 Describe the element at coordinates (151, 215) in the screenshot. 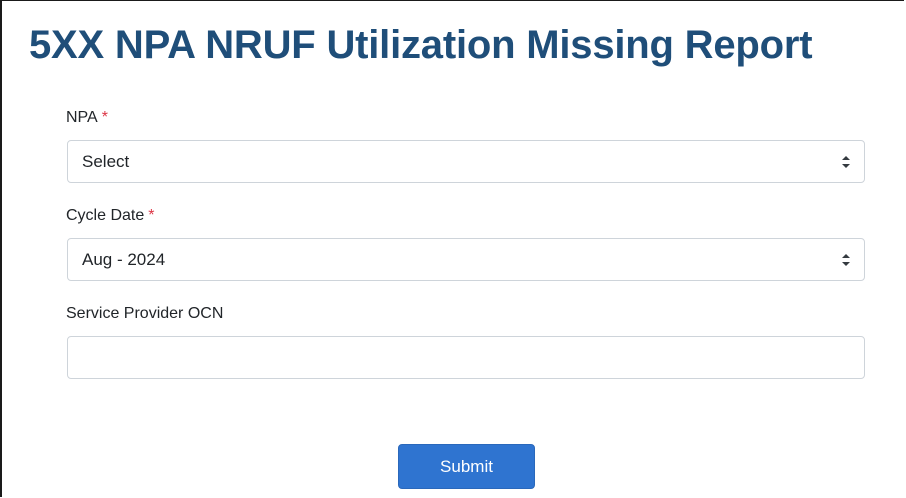

I see `cycle-date-required-marker: *` at that location.